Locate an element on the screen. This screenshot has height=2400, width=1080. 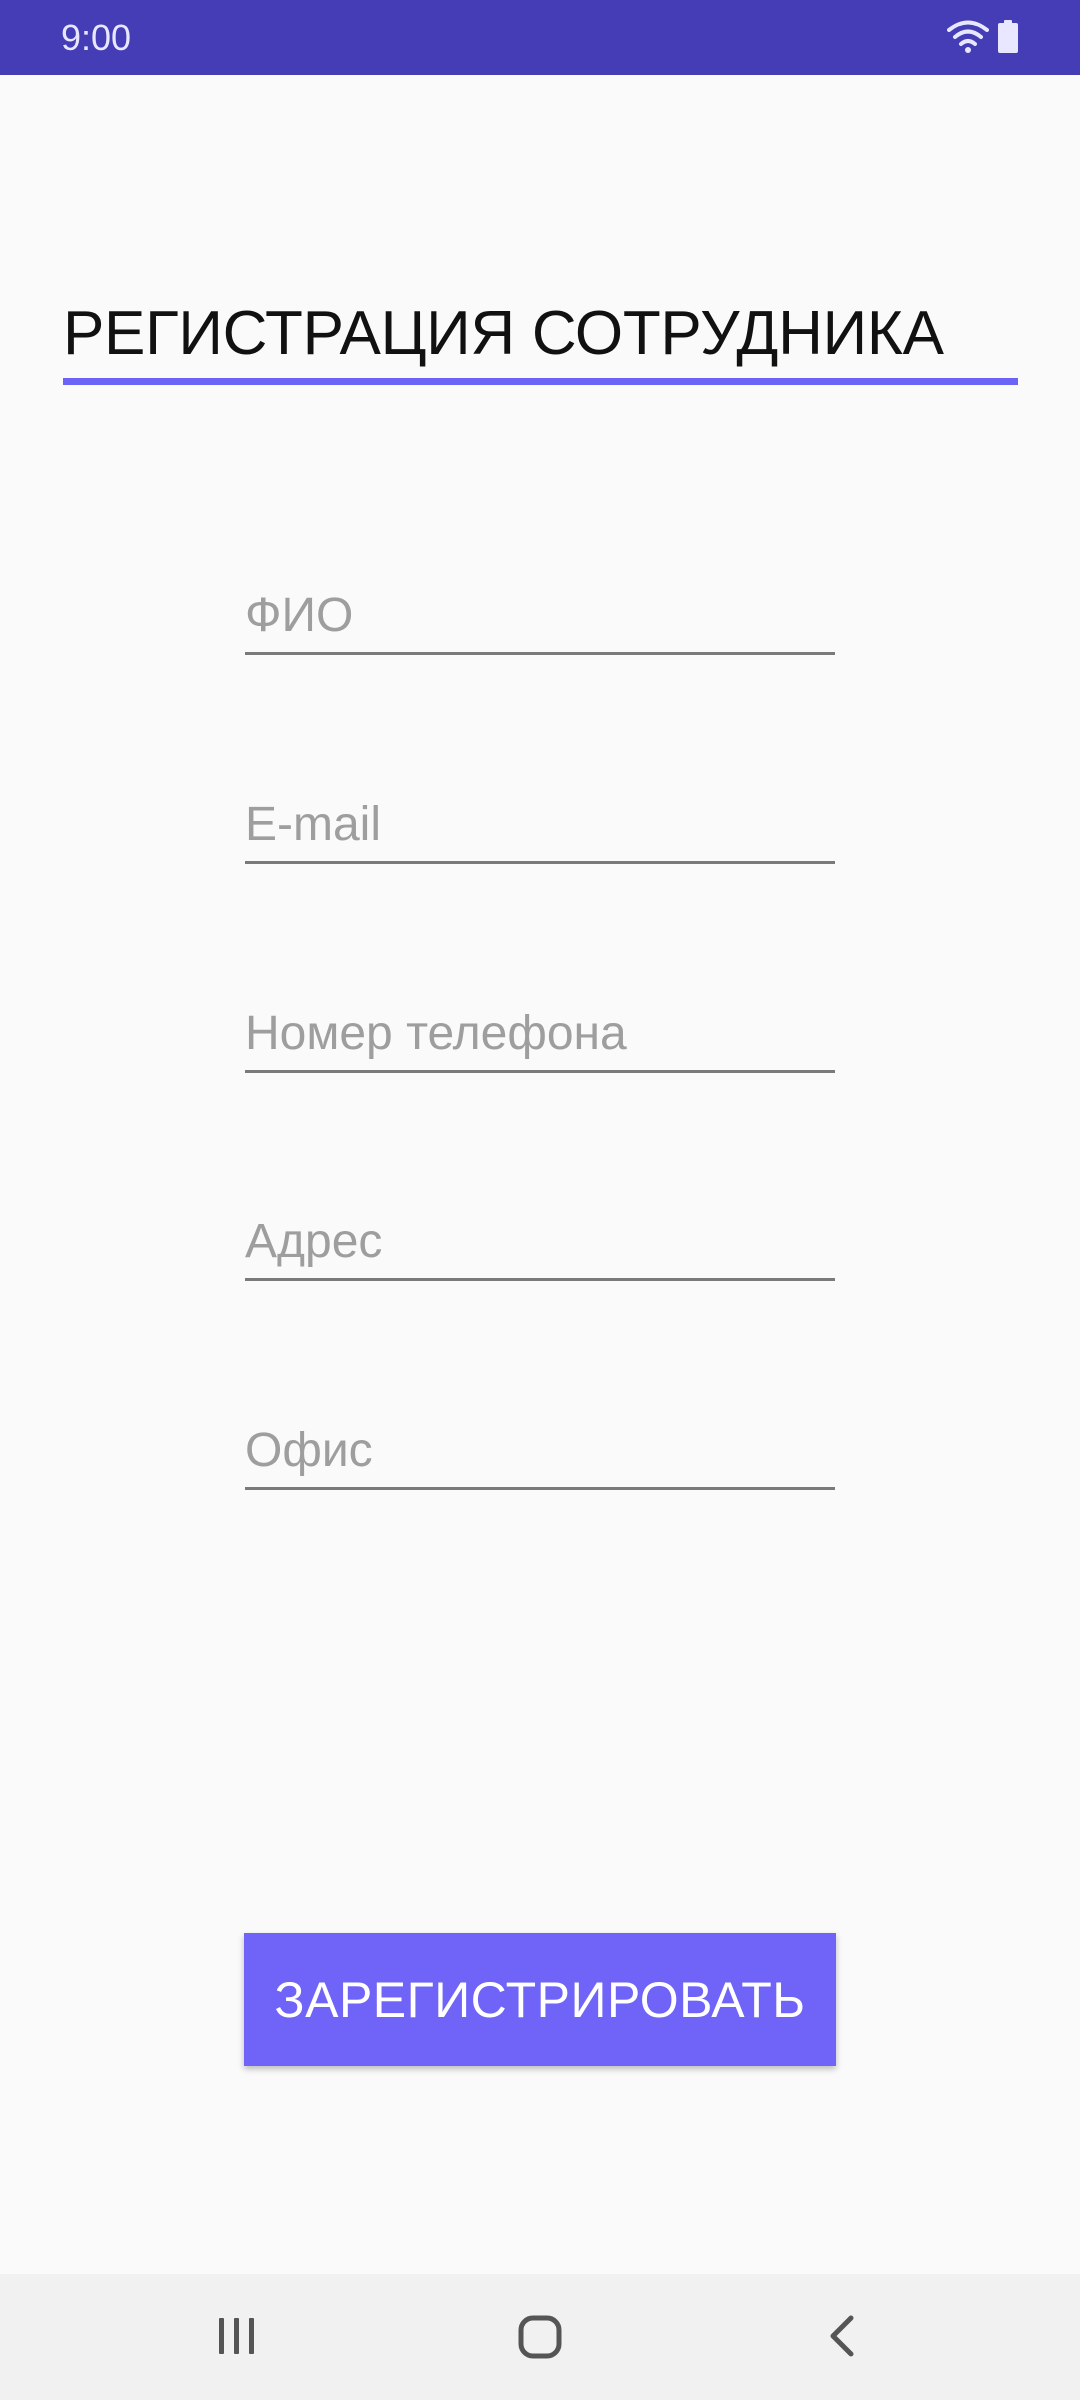
full-name-field is located at coordinates (540, 618).